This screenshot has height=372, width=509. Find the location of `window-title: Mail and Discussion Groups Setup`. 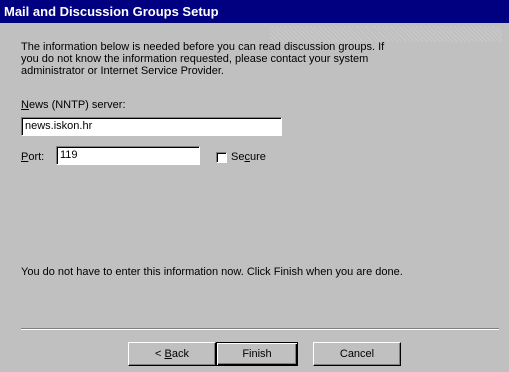

window-title: Mail and Discussion Groups Setup is located at coordinates (111, 11).